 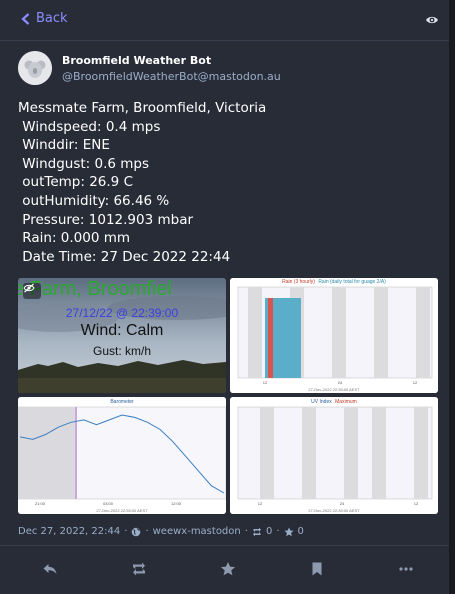 What do you see at coordinates (352, 282) in the screenshot?
I see `rain-chart-title-b: Rain (daily total for guage 2/A)` at bounding box center [352, 282].